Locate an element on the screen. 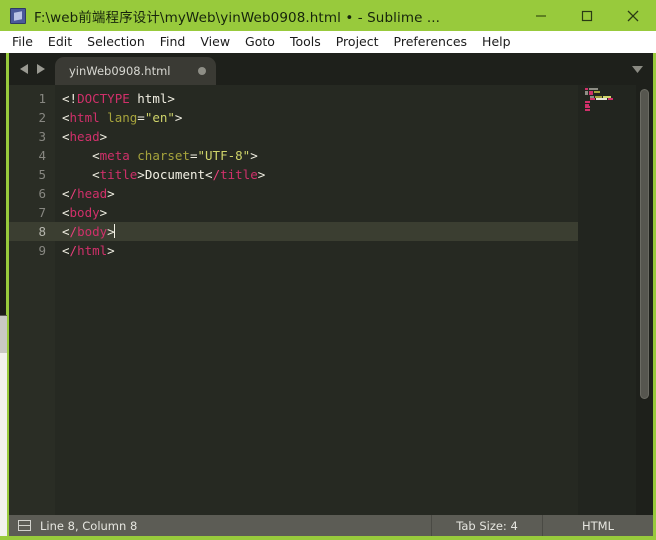  minimap-row is located at coordinates (605, 109).